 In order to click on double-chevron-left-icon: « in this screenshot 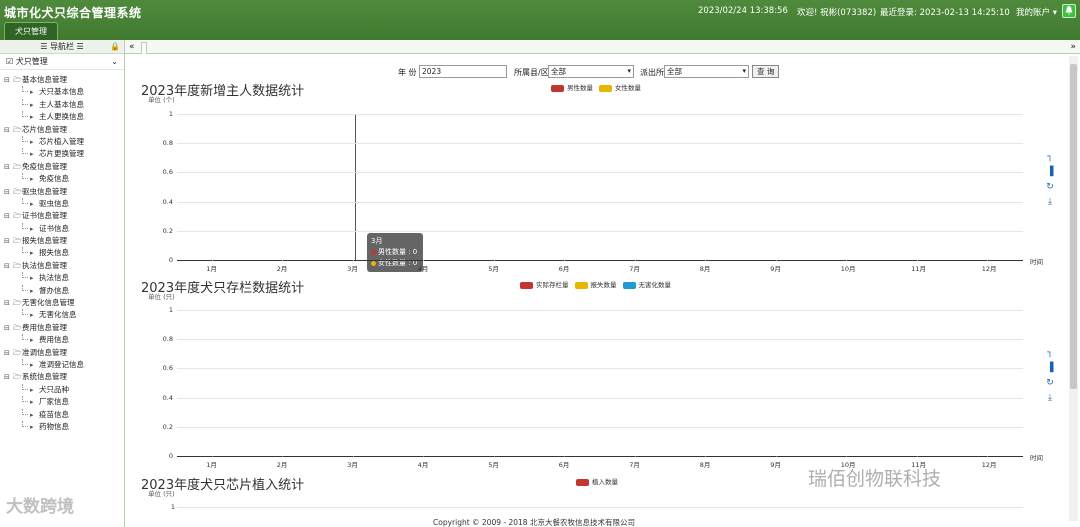, I will do `click(132, 47)`.